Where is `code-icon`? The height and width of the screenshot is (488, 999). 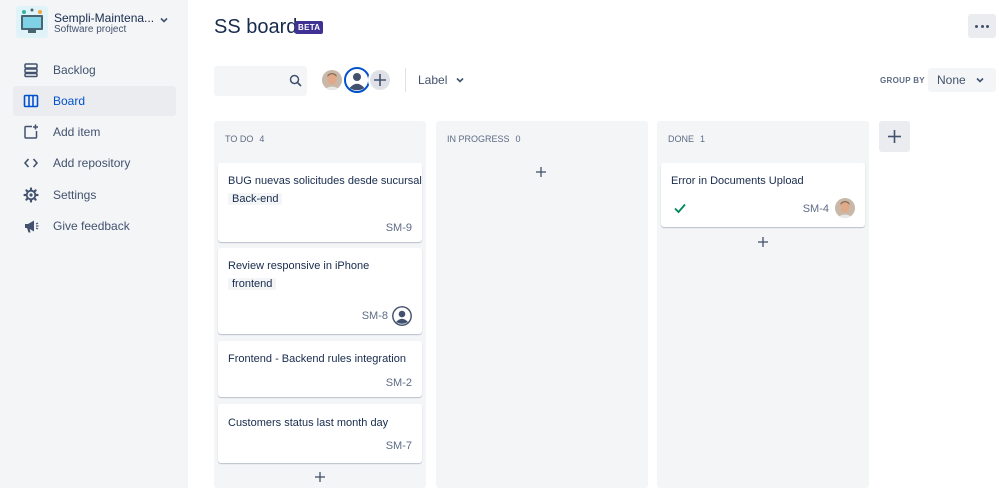
code-icon is located at coordinates (31, 163).